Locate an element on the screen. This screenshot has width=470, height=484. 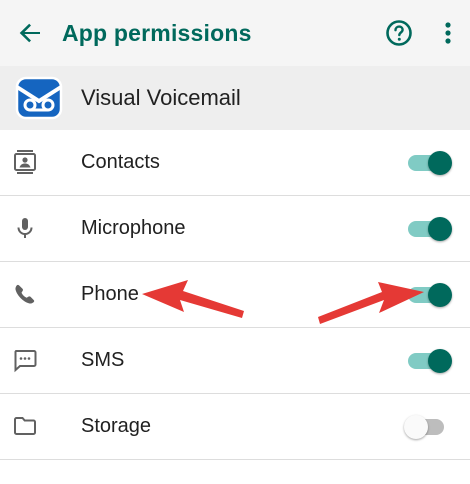
microphone-toggle is located at coordinates (429, 229).